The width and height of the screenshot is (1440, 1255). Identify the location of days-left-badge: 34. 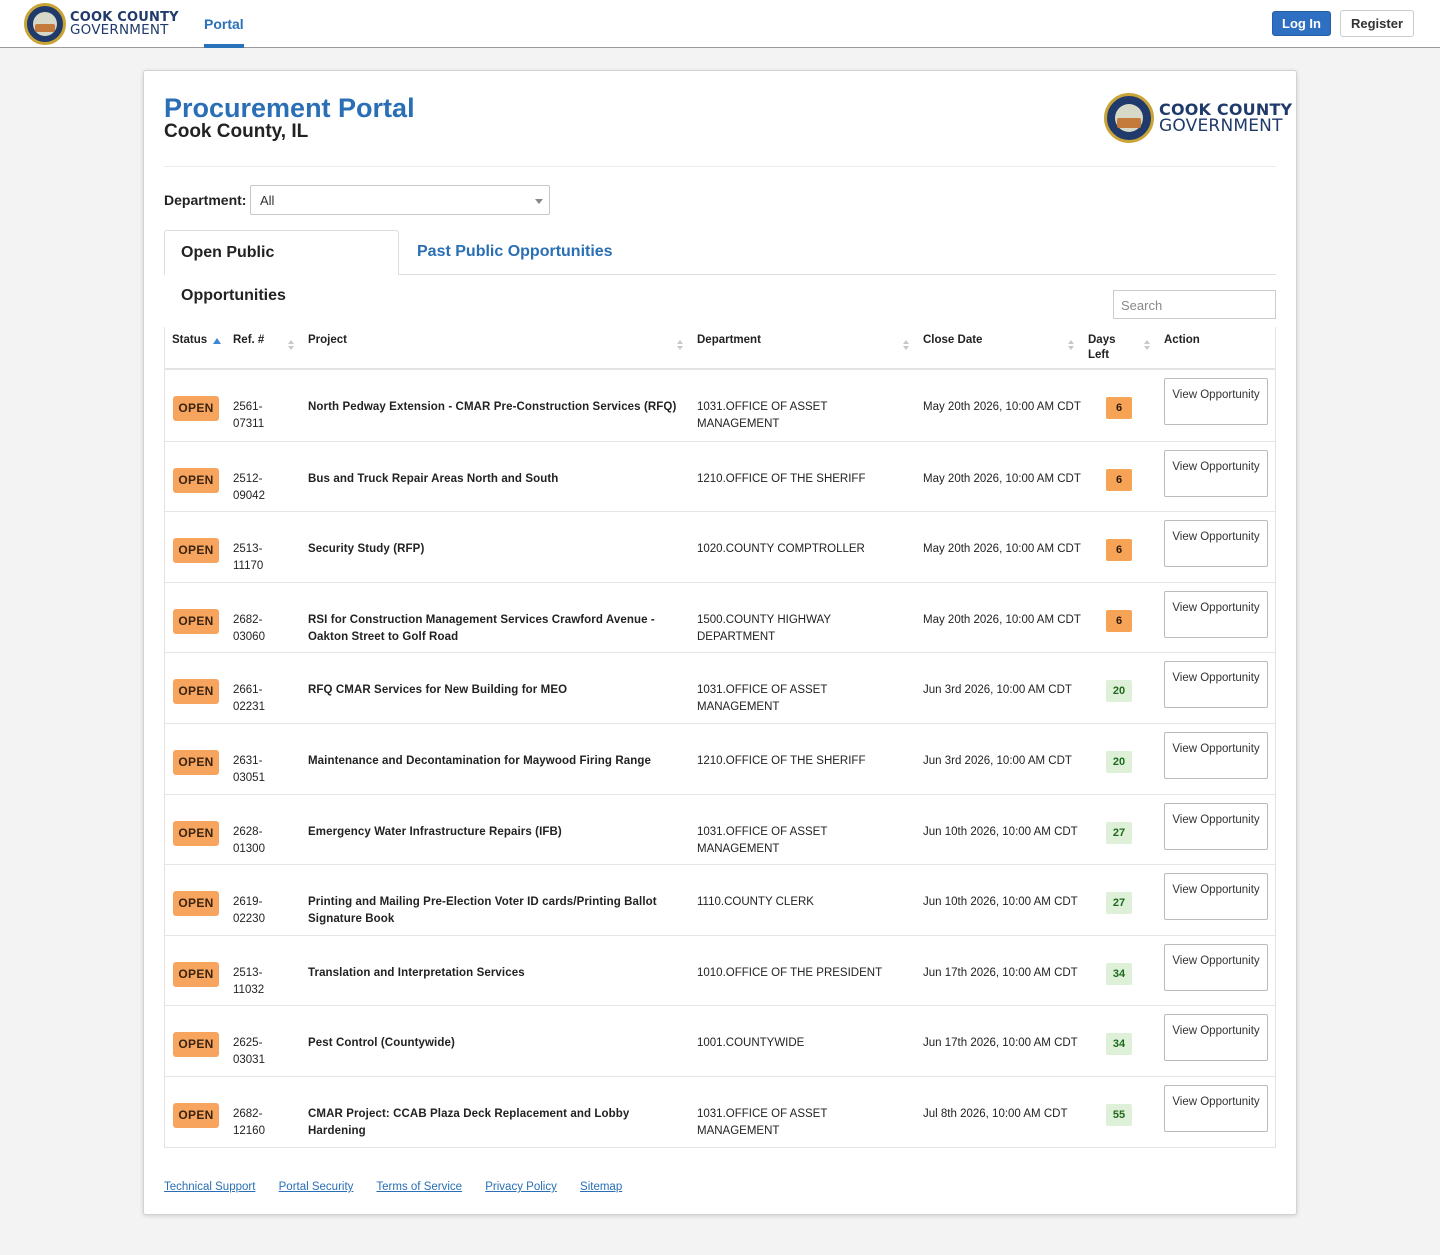
(1119, 973).